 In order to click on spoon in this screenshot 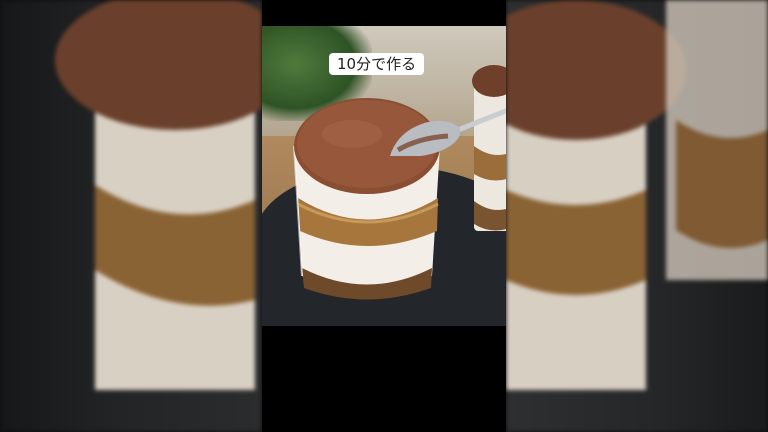, I will do `click(448, 132)`.